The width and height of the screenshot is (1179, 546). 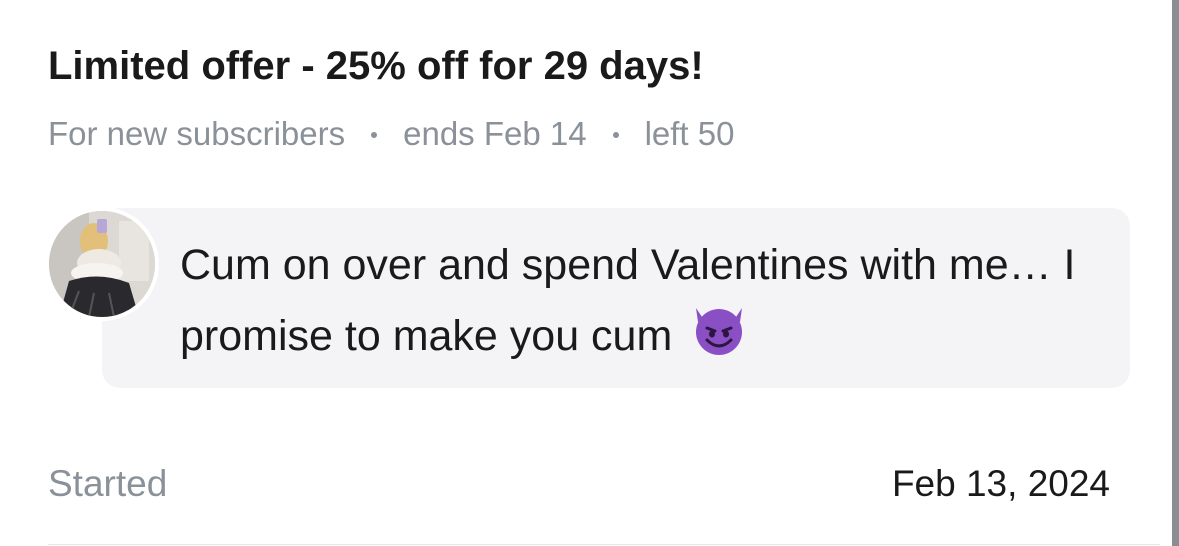 I want to click on avatar-photo, so click(x=102, y=264).